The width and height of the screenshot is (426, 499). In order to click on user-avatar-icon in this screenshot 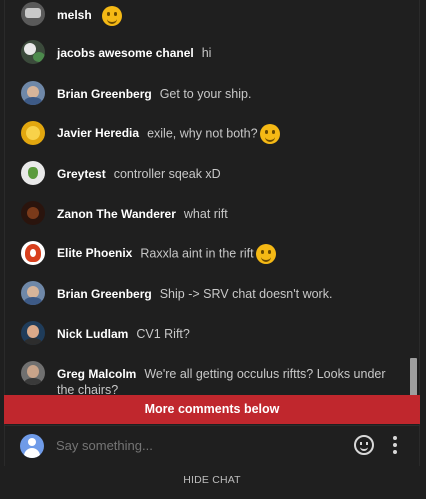, I will do `click(32, 446)`.